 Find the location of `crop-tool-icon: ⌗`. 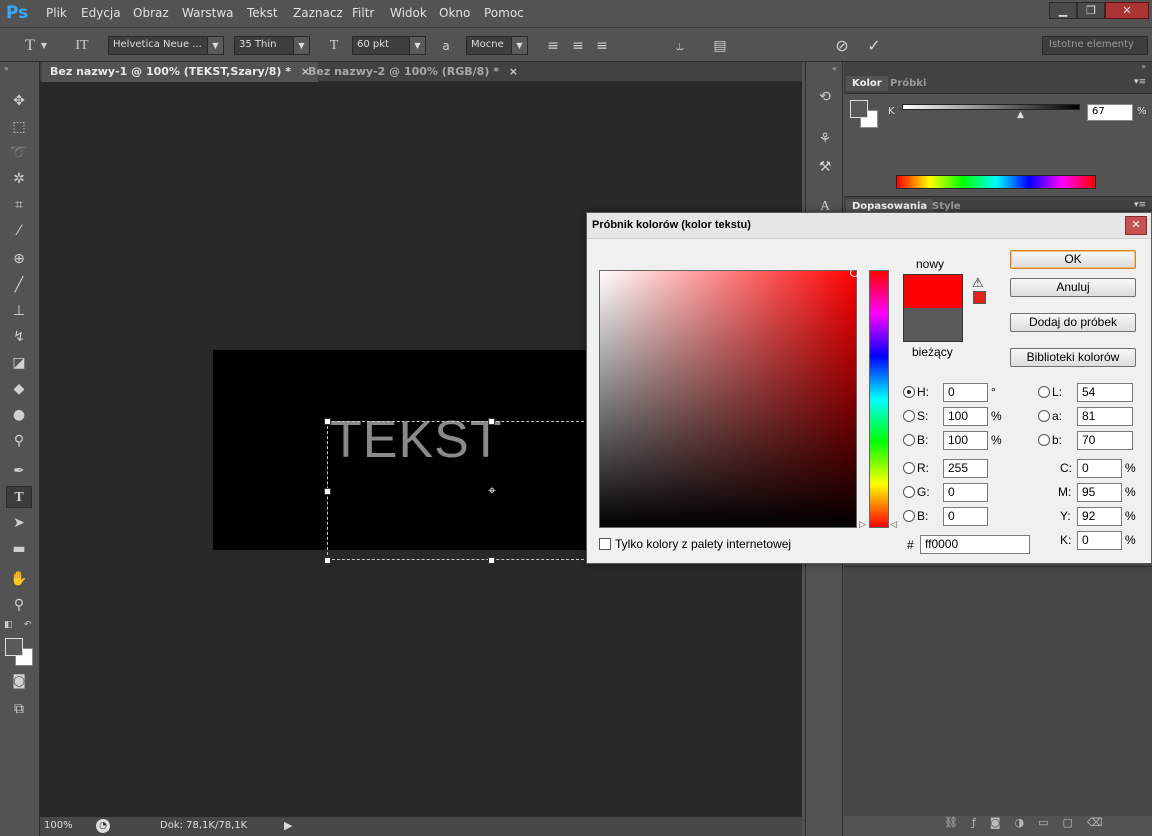

crop-tool-icon: ⌗ is located at coordinates (19, 205).